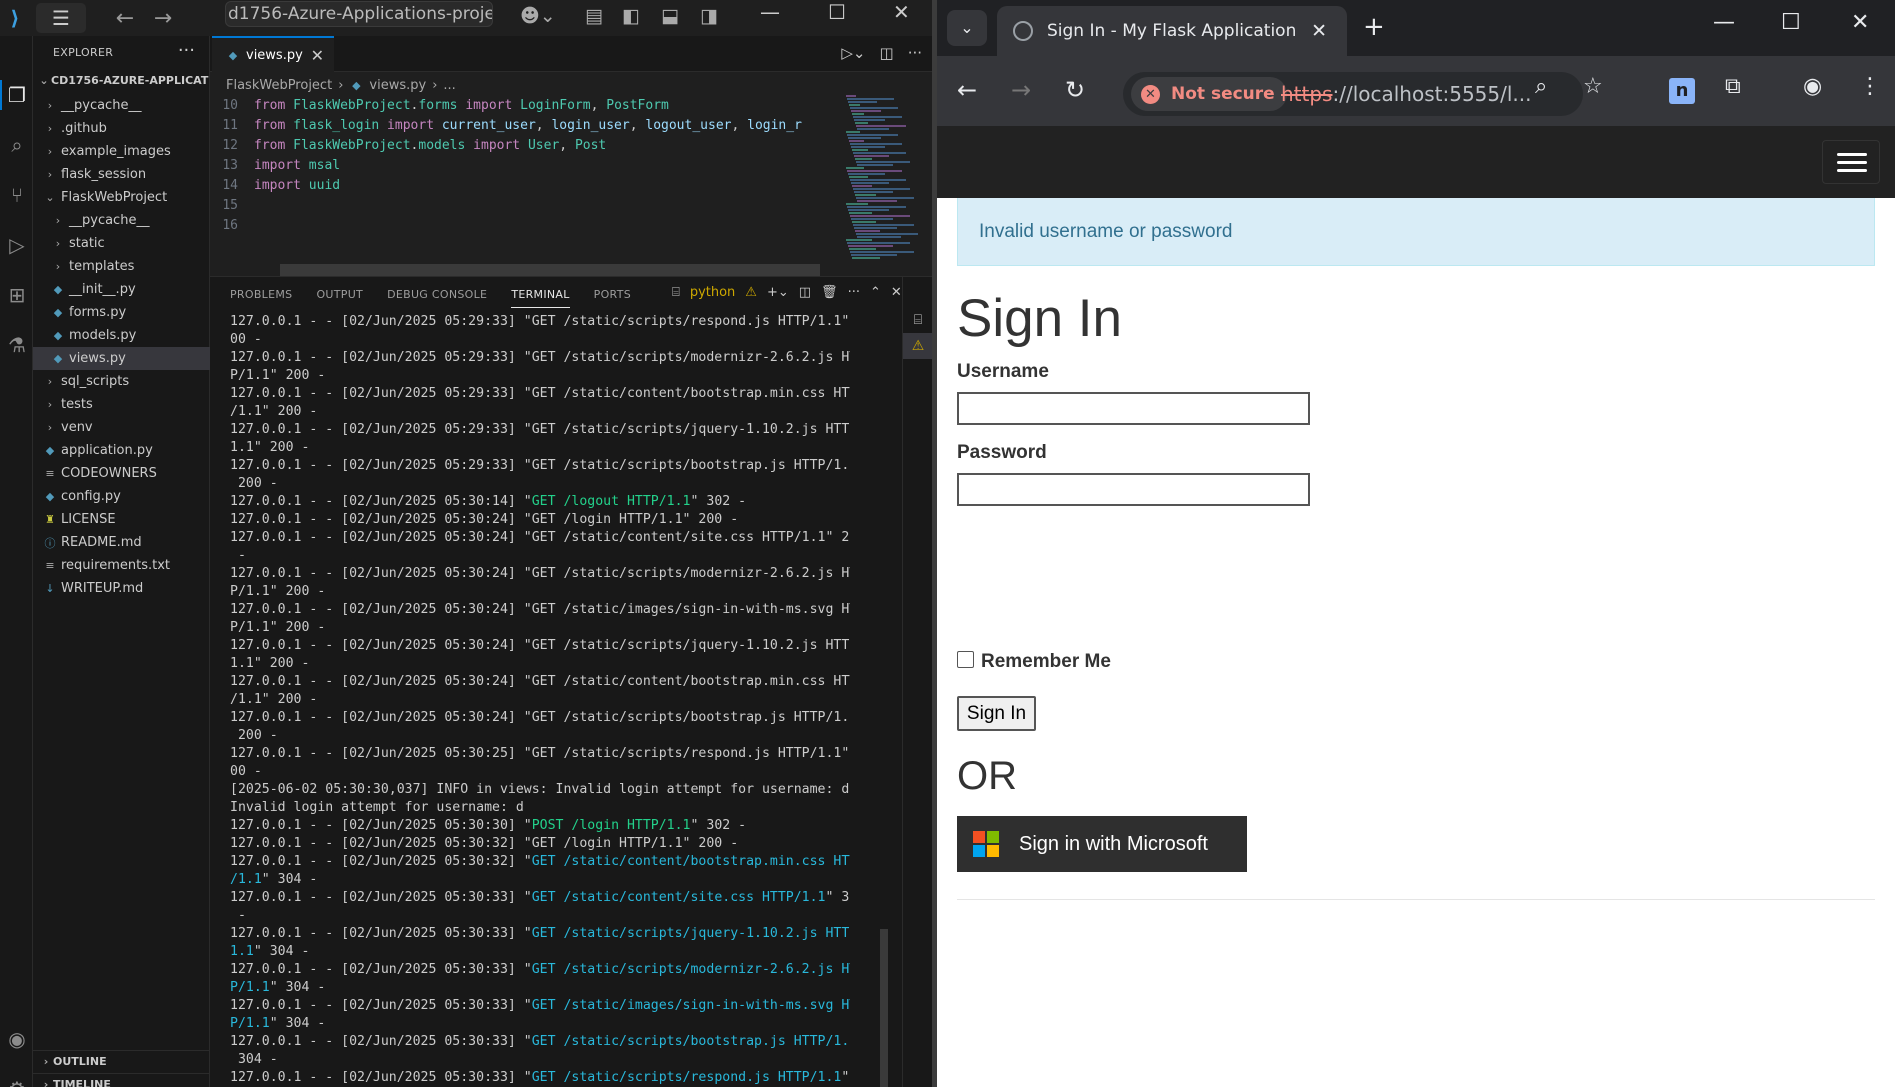  I want to click on testing-icon: ⚗, so click(17, 345).